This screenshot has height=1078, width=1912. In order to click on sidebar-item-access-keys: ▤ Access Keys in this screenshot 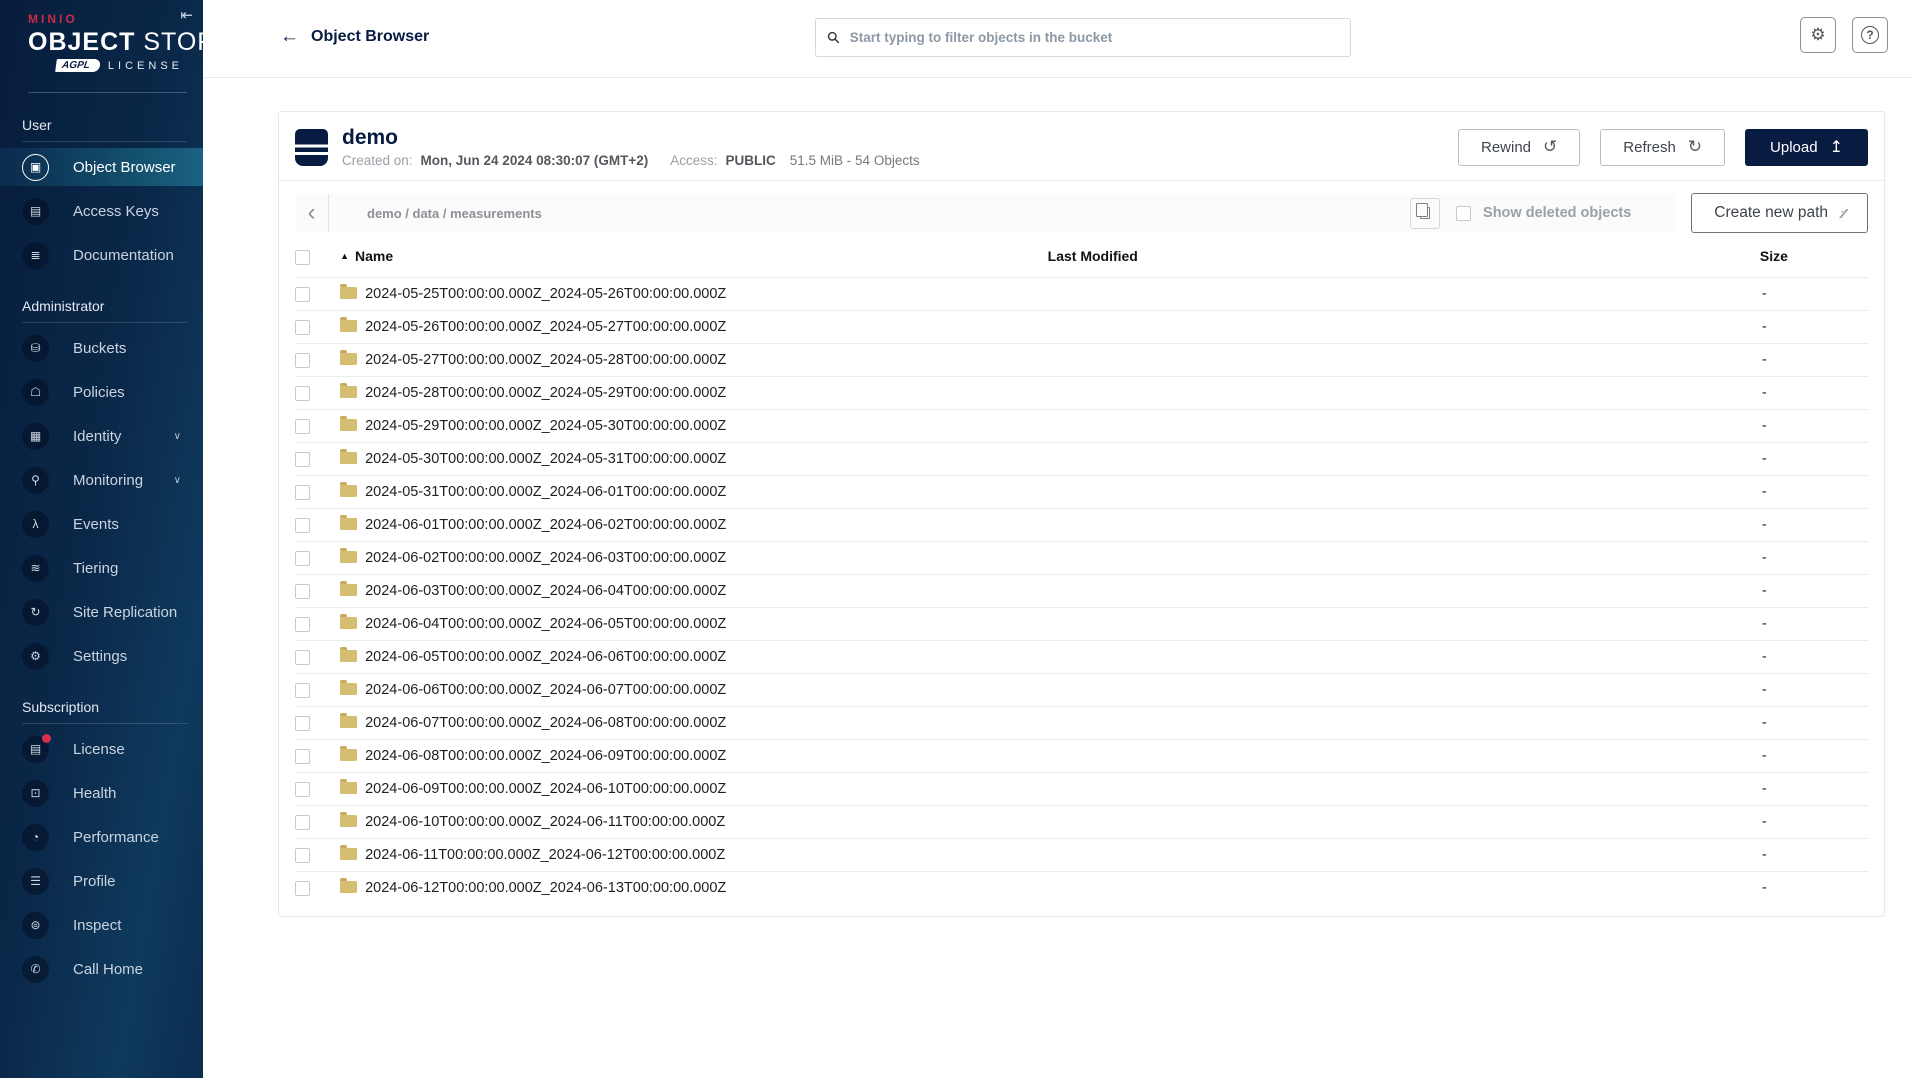, I will do `click(101, 211)`.